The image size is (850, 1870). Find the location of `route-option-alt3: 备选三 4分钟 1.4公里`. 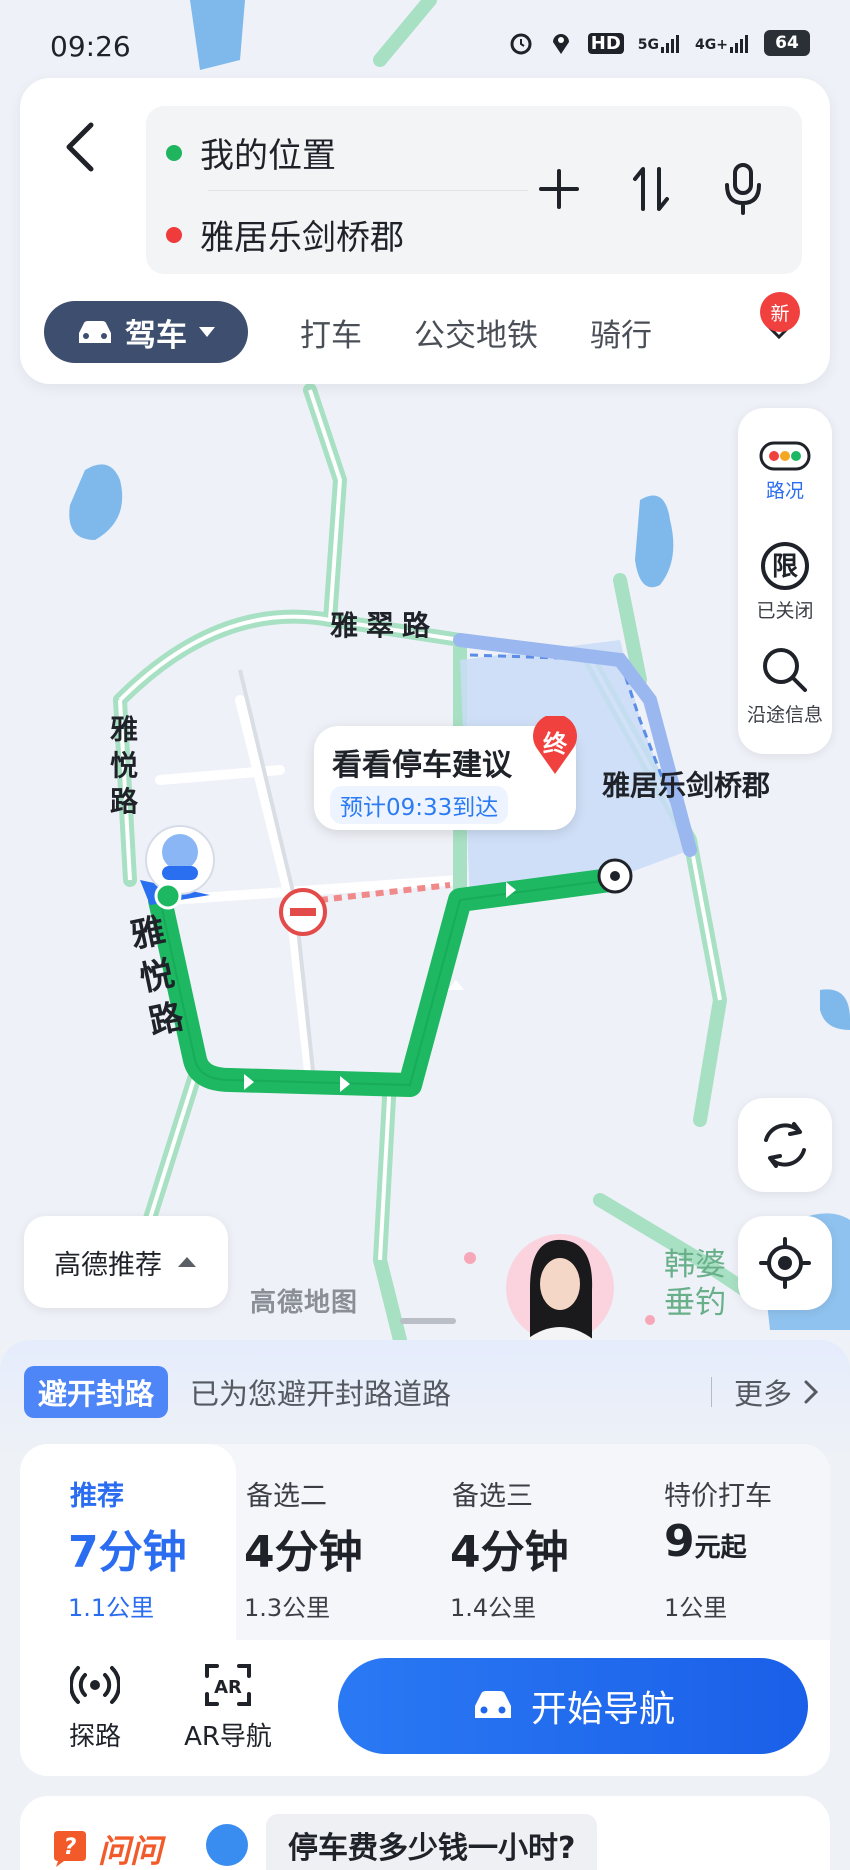

route-option-alt3: 备选三 4分钟 1.4公里 is located at coordinates (530, 1542).